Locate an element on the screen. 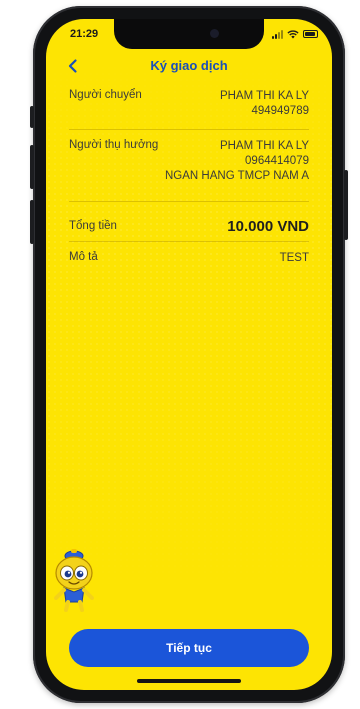 This screenshot has height=709, width=360. sender-value: PHAM THI KA LY 494949789 is located at coordinates (264, 104).